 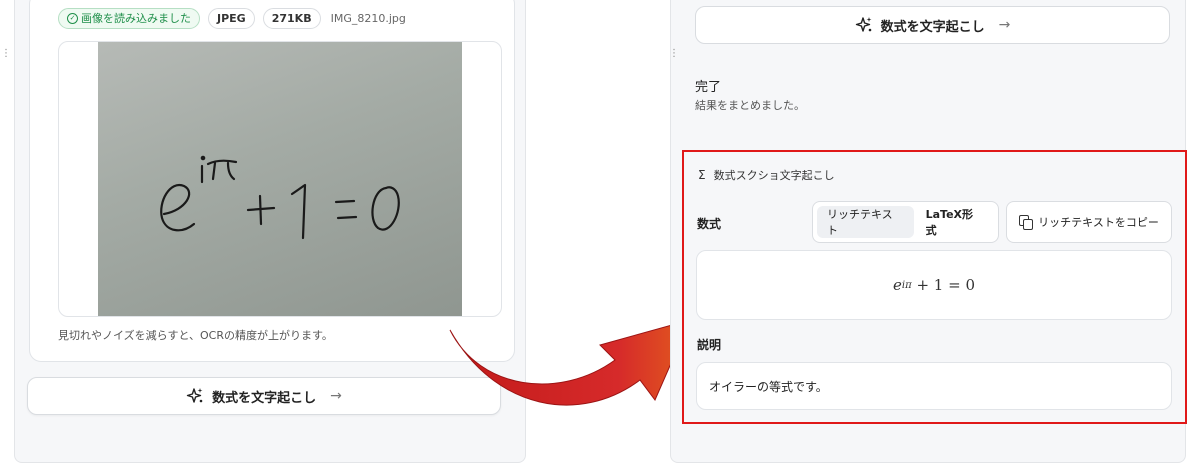 I want to click on description-output: オイラーの等式です。, so click(x=934, y=386).